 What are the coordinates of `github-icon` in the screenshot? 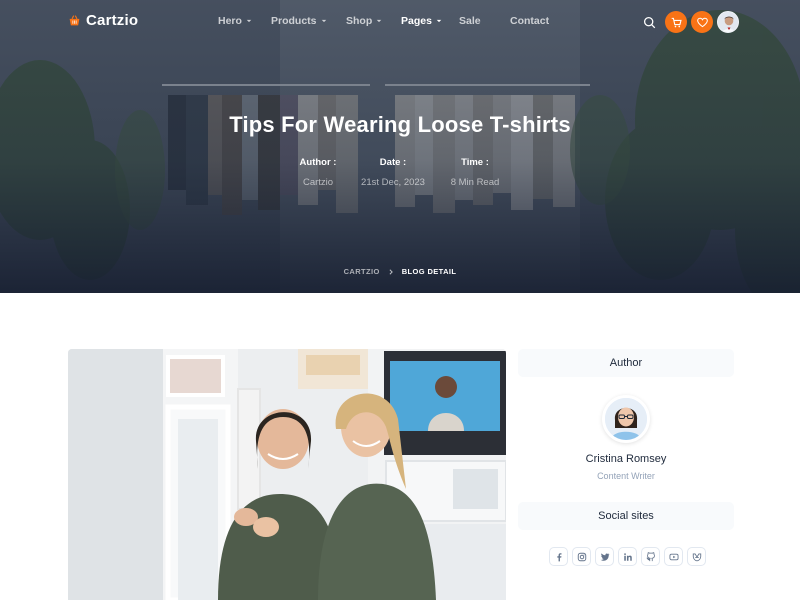 It's located at (650, 556).